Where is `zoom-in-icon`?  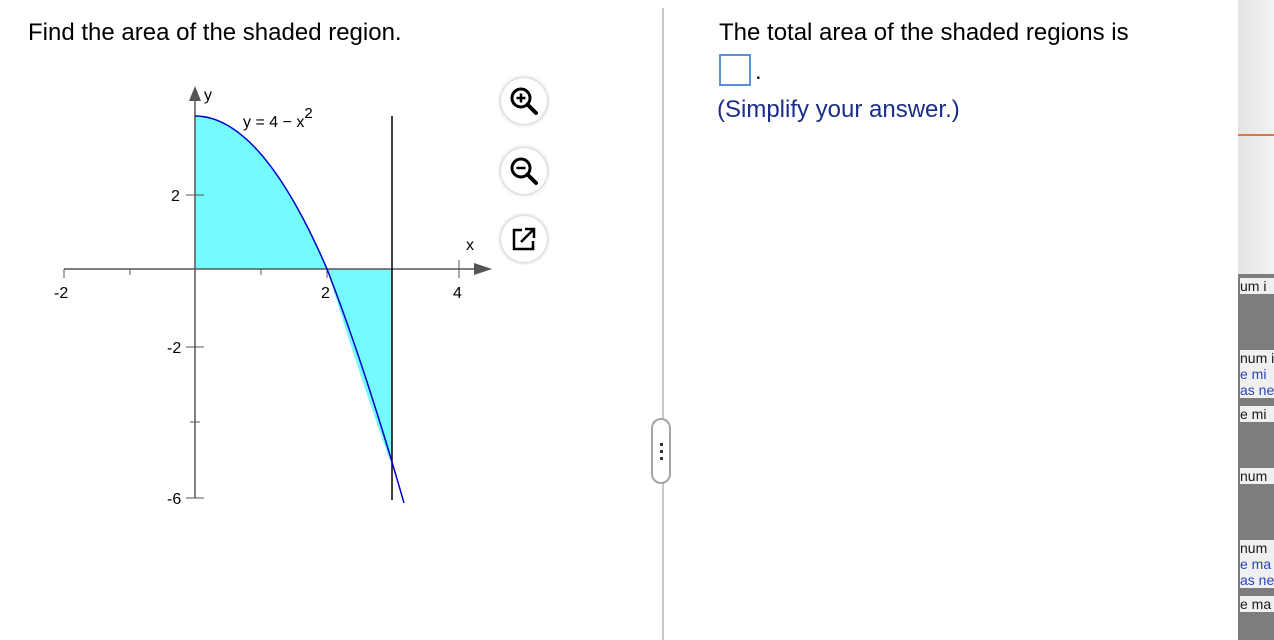
zoom-in-icon is located at coordinates (524, 101).